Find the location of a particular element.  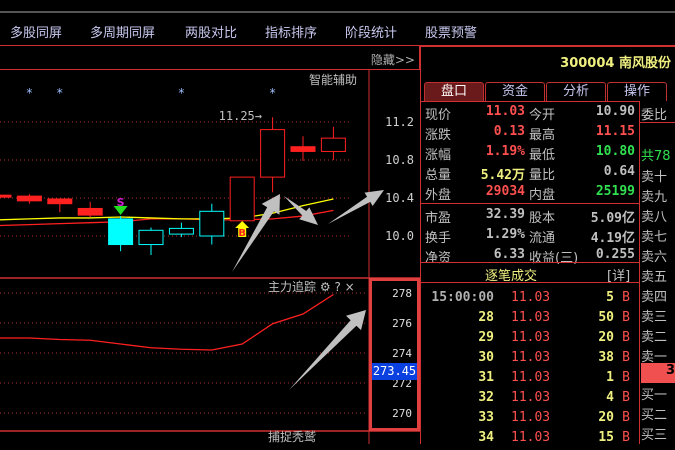

quote-value: 0.13 is located at coordinates (509, 131).